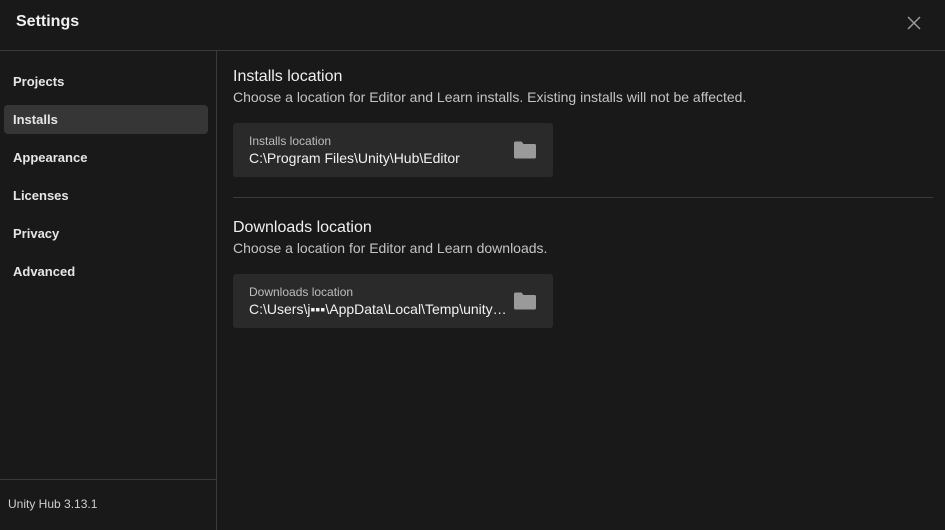 The image size is (945, 530). I want to click on downloads-section-title: Downloads location, so click(302, 227).